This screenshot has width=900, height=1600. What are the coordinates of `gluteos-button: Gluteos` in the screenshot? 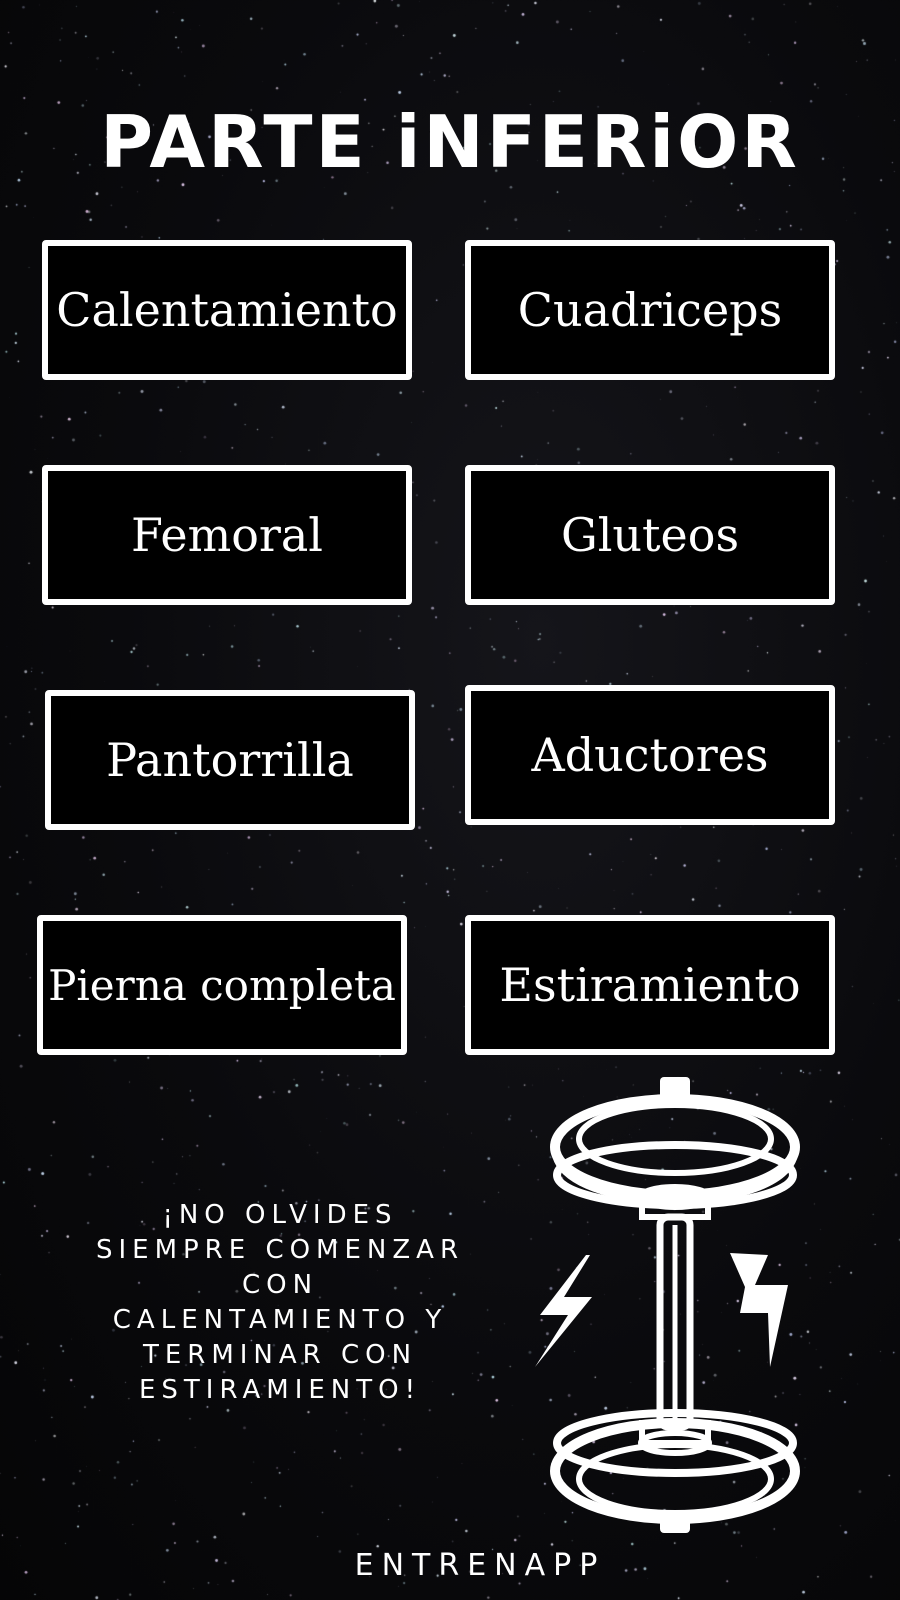 It's located at (650, 535).